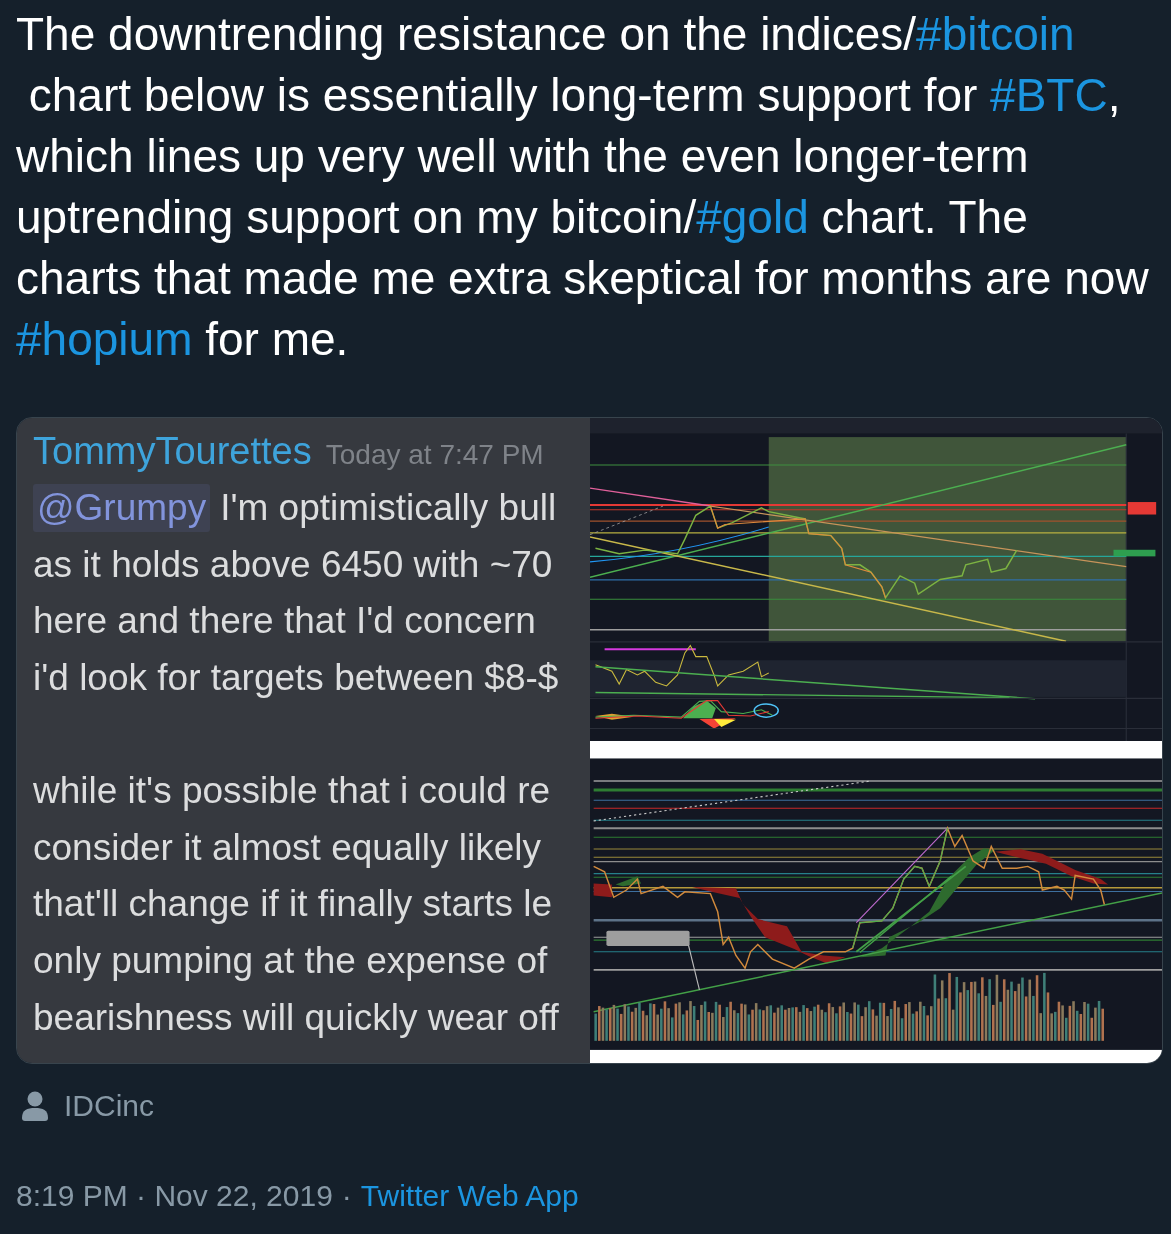  I want to click on tagged-user: IDCinc, so click(109, 1106).